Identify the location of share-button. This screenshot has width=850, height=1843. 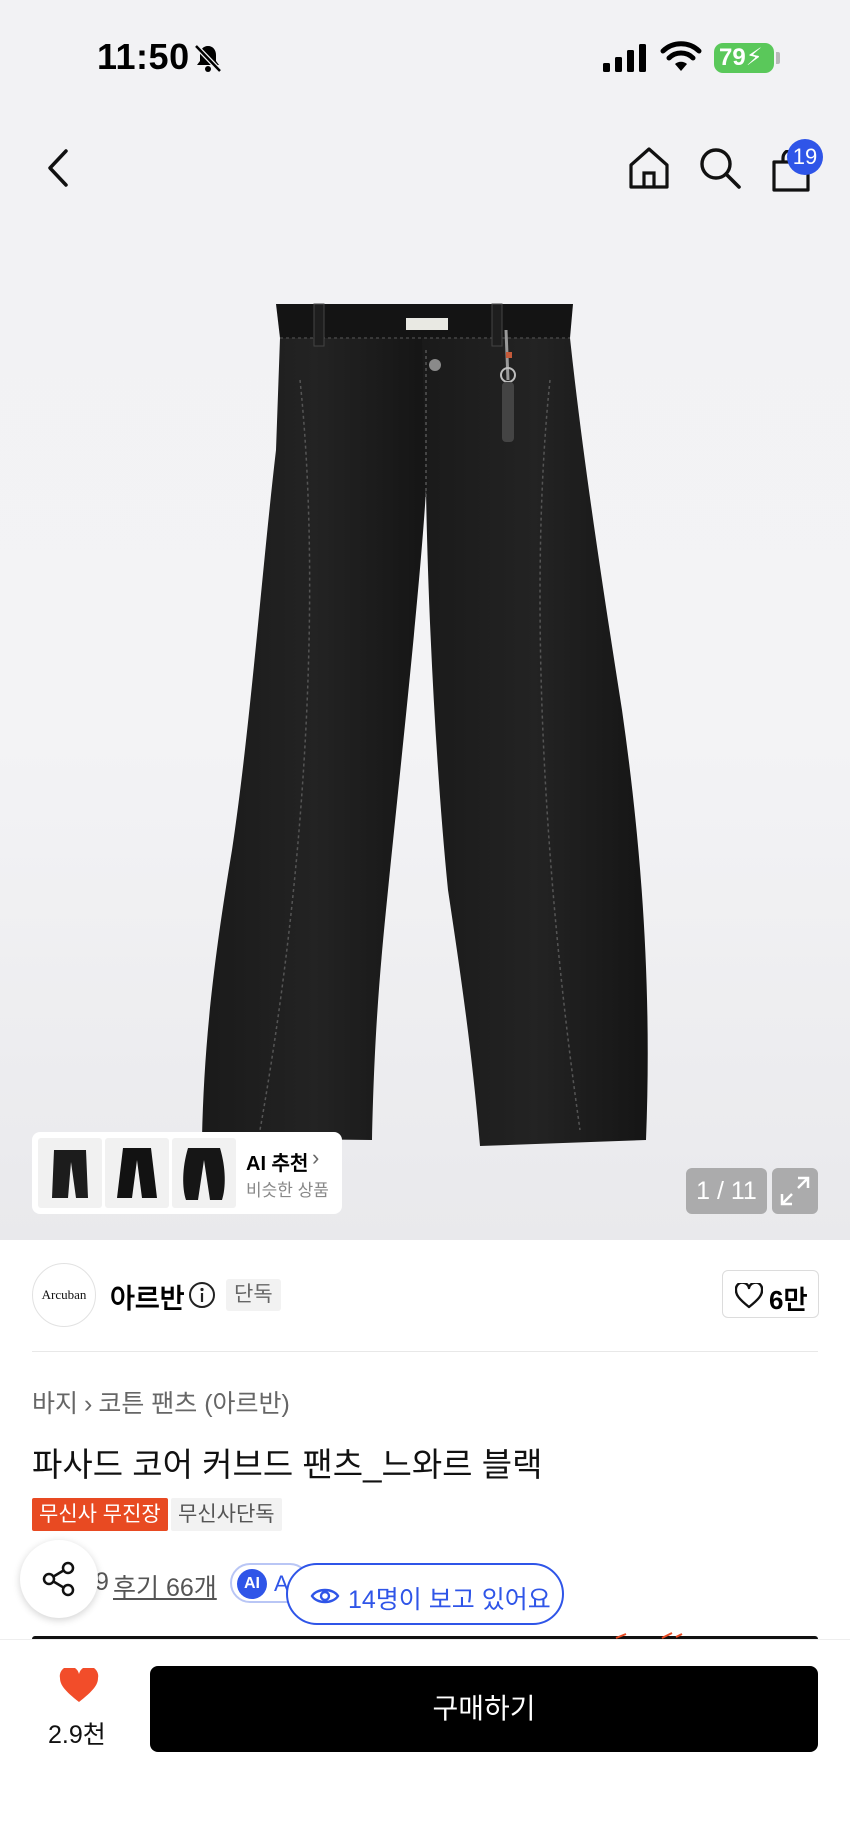
(59, 1579).